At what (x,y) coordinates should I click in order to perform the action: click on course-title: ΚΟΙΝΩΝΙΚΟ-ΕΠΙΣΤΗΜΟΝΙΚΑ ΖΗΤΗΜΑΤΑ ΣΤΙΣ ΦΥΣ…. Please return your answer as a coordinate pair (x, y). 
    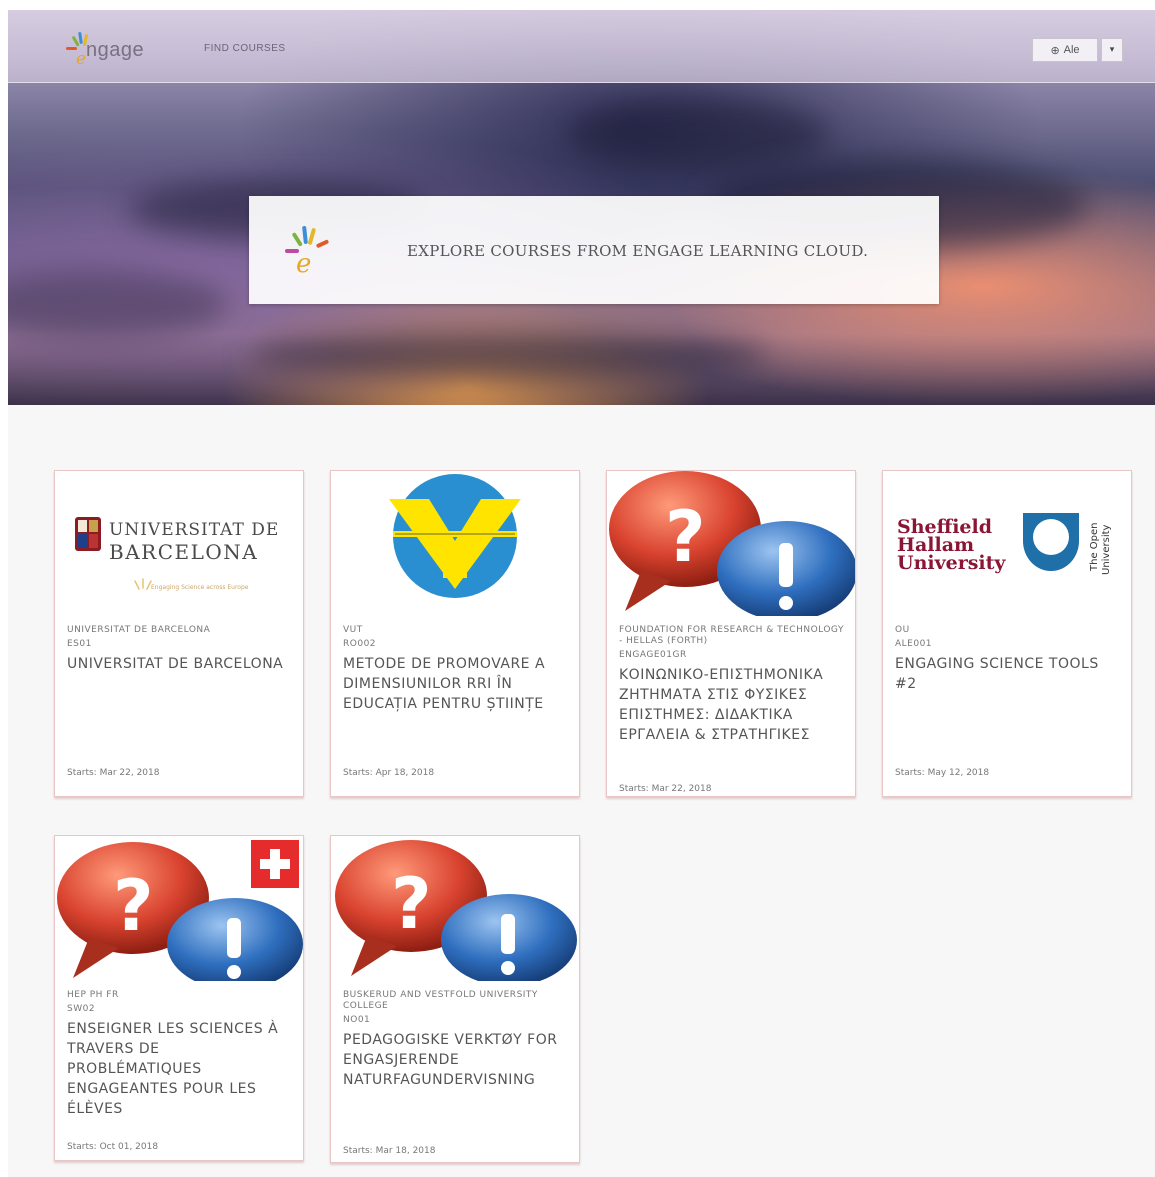
    Looking at the image, I should click on (732, 705).